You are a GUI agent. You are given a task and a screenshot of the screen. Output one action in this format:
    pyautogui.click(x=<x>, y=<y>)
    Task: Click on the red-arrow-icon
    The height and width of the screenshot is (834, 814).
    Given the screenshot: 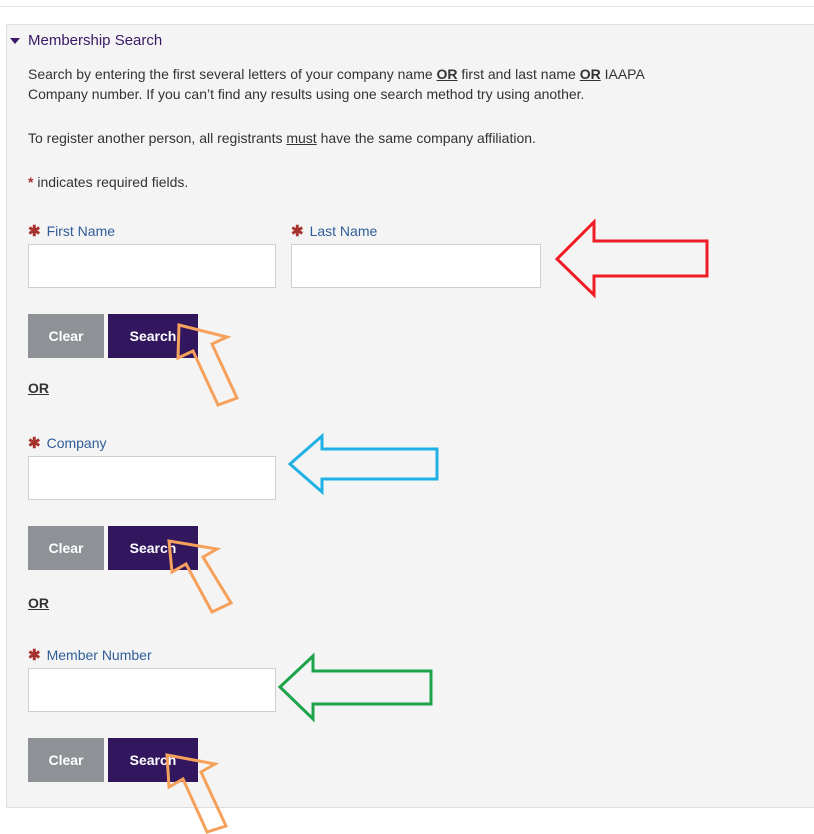 What is the action you would take?
    pyautogui.click(x=631, y=258)
    